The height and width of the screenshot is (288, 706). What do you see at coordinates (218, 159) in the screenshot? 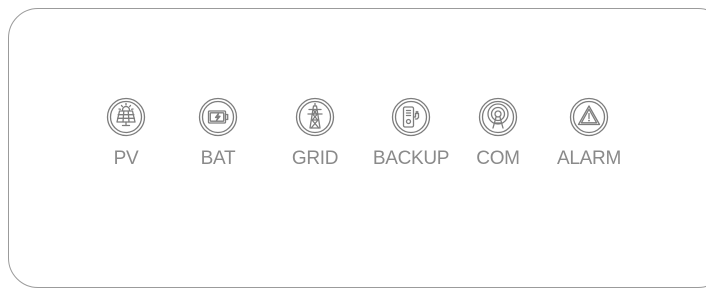
I see `indicator-label: BAT` at bounding box center [218, 159].